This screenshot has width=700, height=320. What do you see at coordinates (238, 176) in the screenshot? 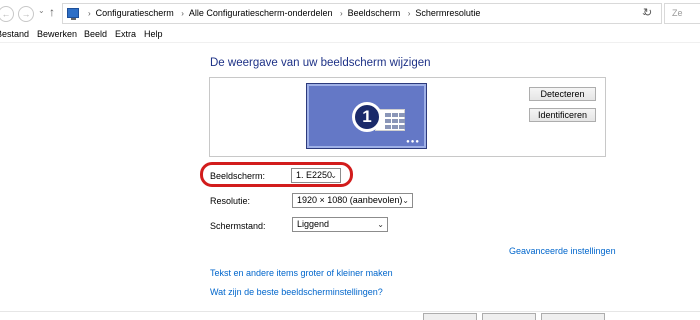
I see `display-label: Beeldscherm:` at bounding box center [238, 176].